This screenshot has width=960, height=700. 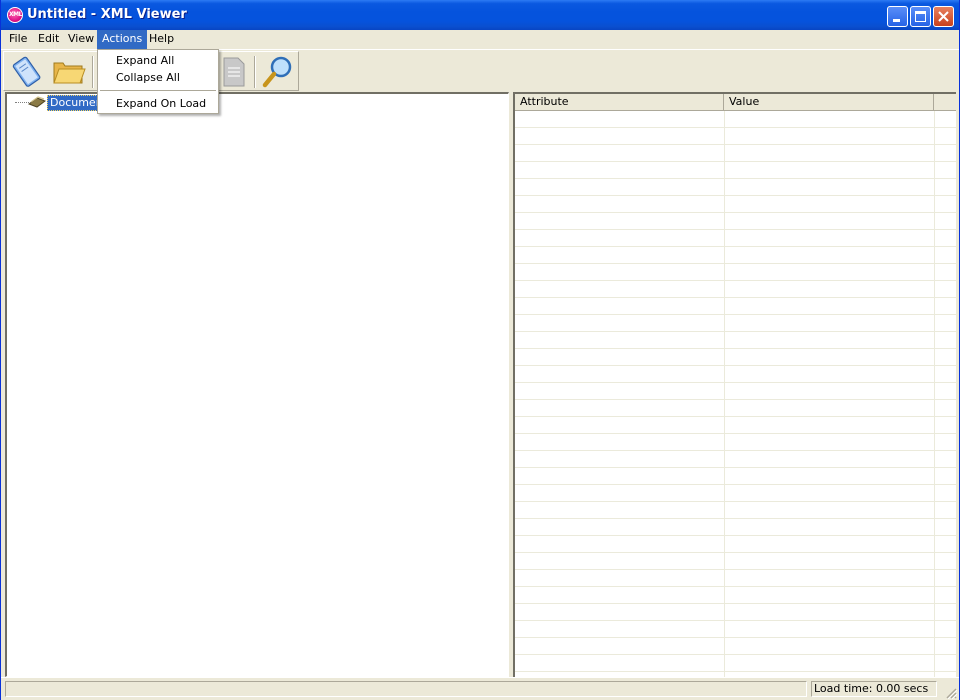 I want to click on status-panel-main, so click(x=406, y=689).